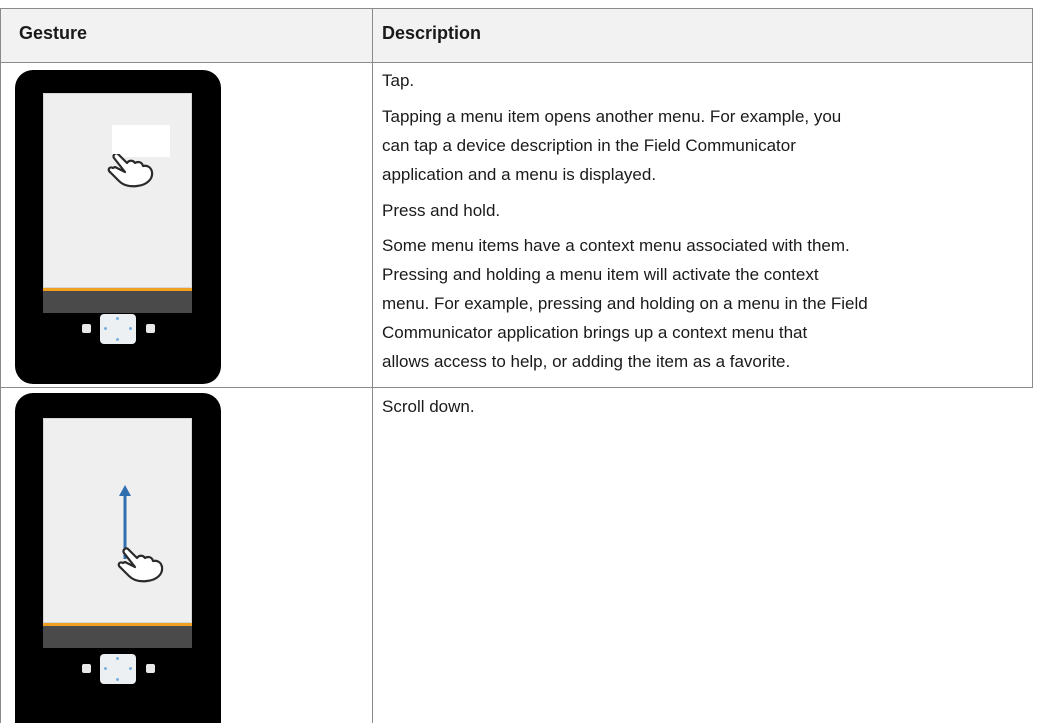 The width and height of the screenshot is (1041, 723). I want to click on tap-gesture-device, so click(118, 227).